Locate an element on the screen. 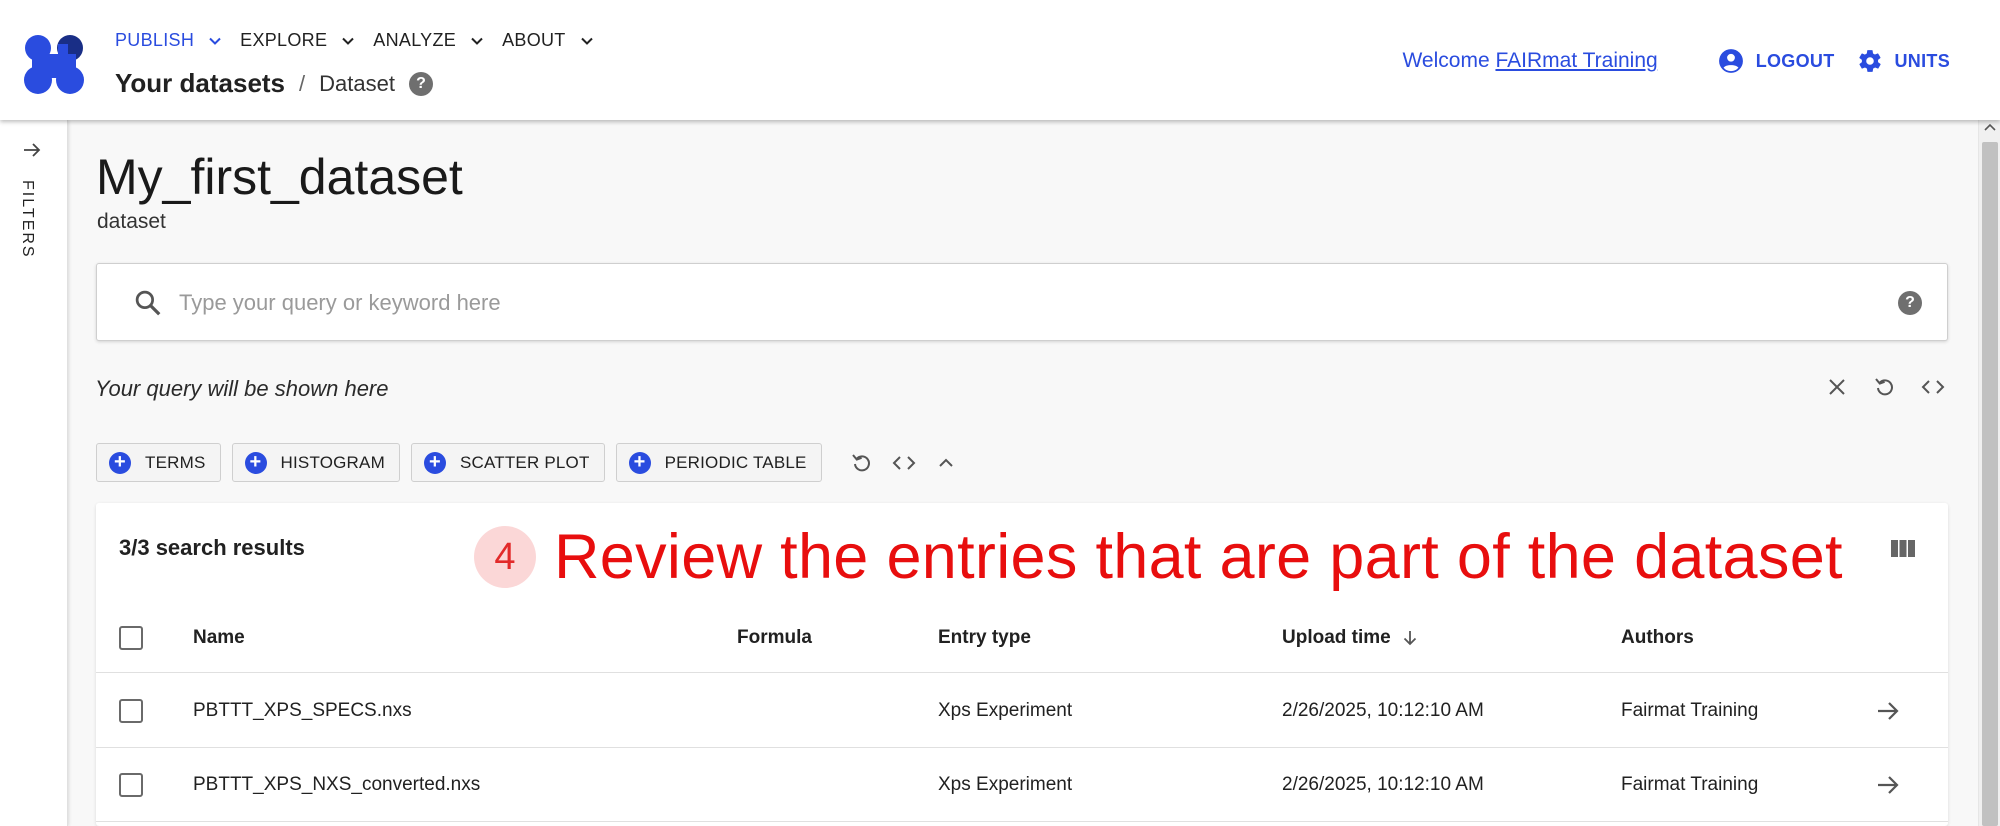 The width and height of the screenshot is (2000, 826). close-icon is located at coordinates (1837, 387).